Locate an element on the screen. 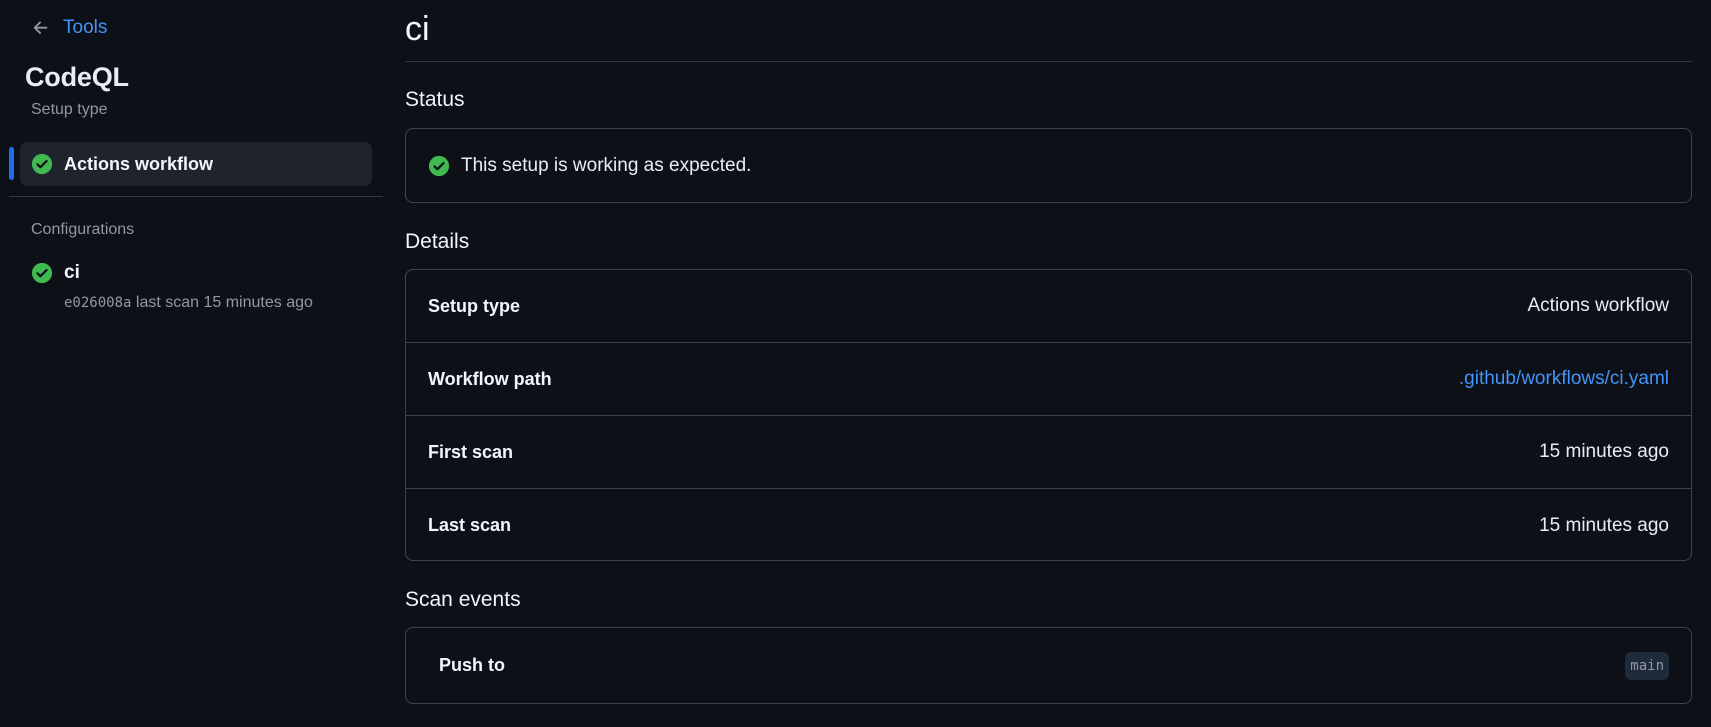  detail-key: Last scan is located at coordinates (470, 525).